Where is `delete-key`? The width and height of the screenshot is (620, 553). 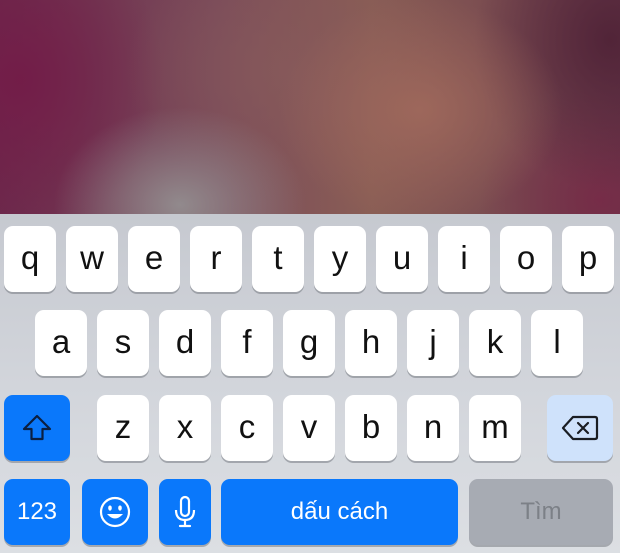
delete-key is located at coordinates (580, 428).